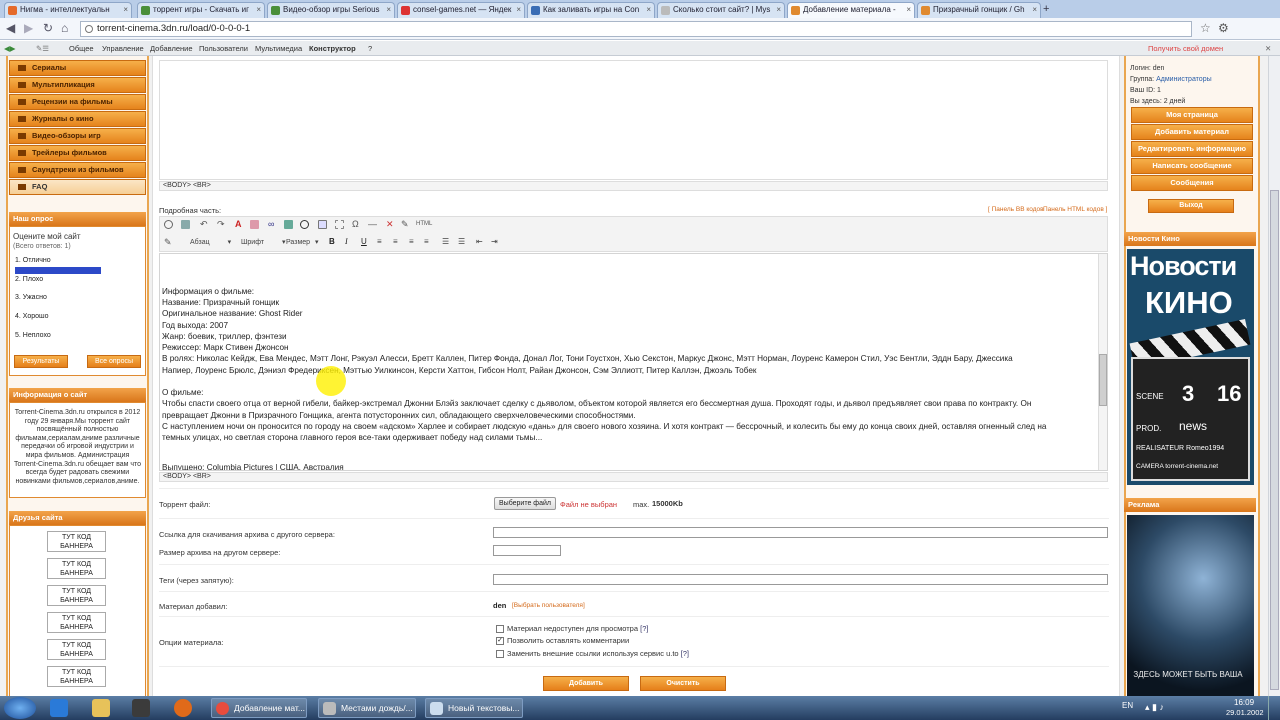 Image resolution: width=1280 pixels, height=720 pixels. What do you see at coordinates (446, 242) in the screenshot?
I see `numbered-list-icon: ☰` at bounding box center [446, 242].